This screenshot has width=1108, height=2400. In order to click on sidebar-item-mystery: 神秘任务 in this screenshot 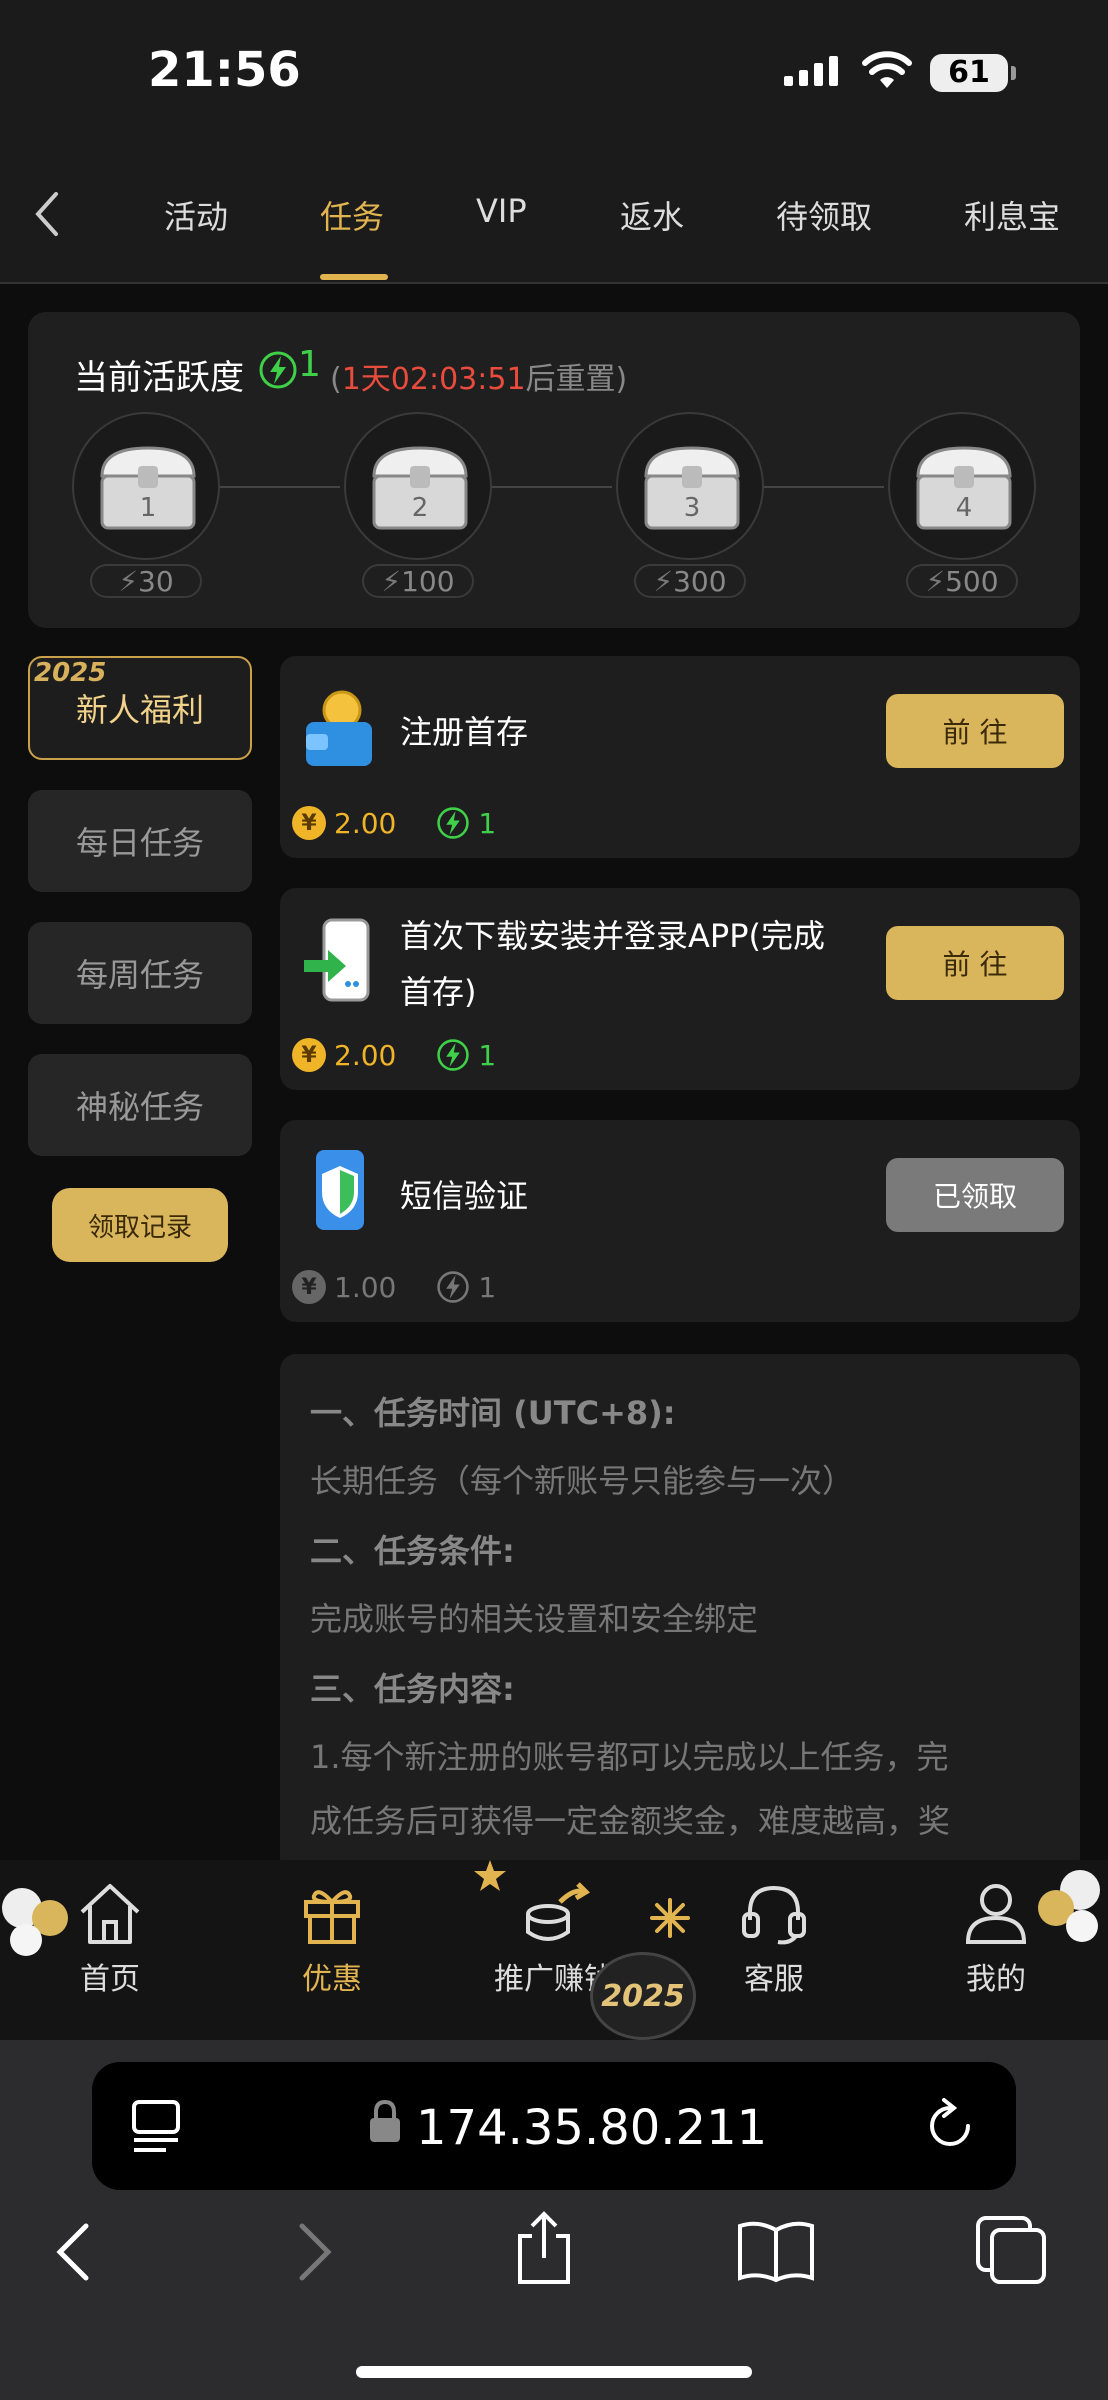, I will do `click(140, 1105)`.